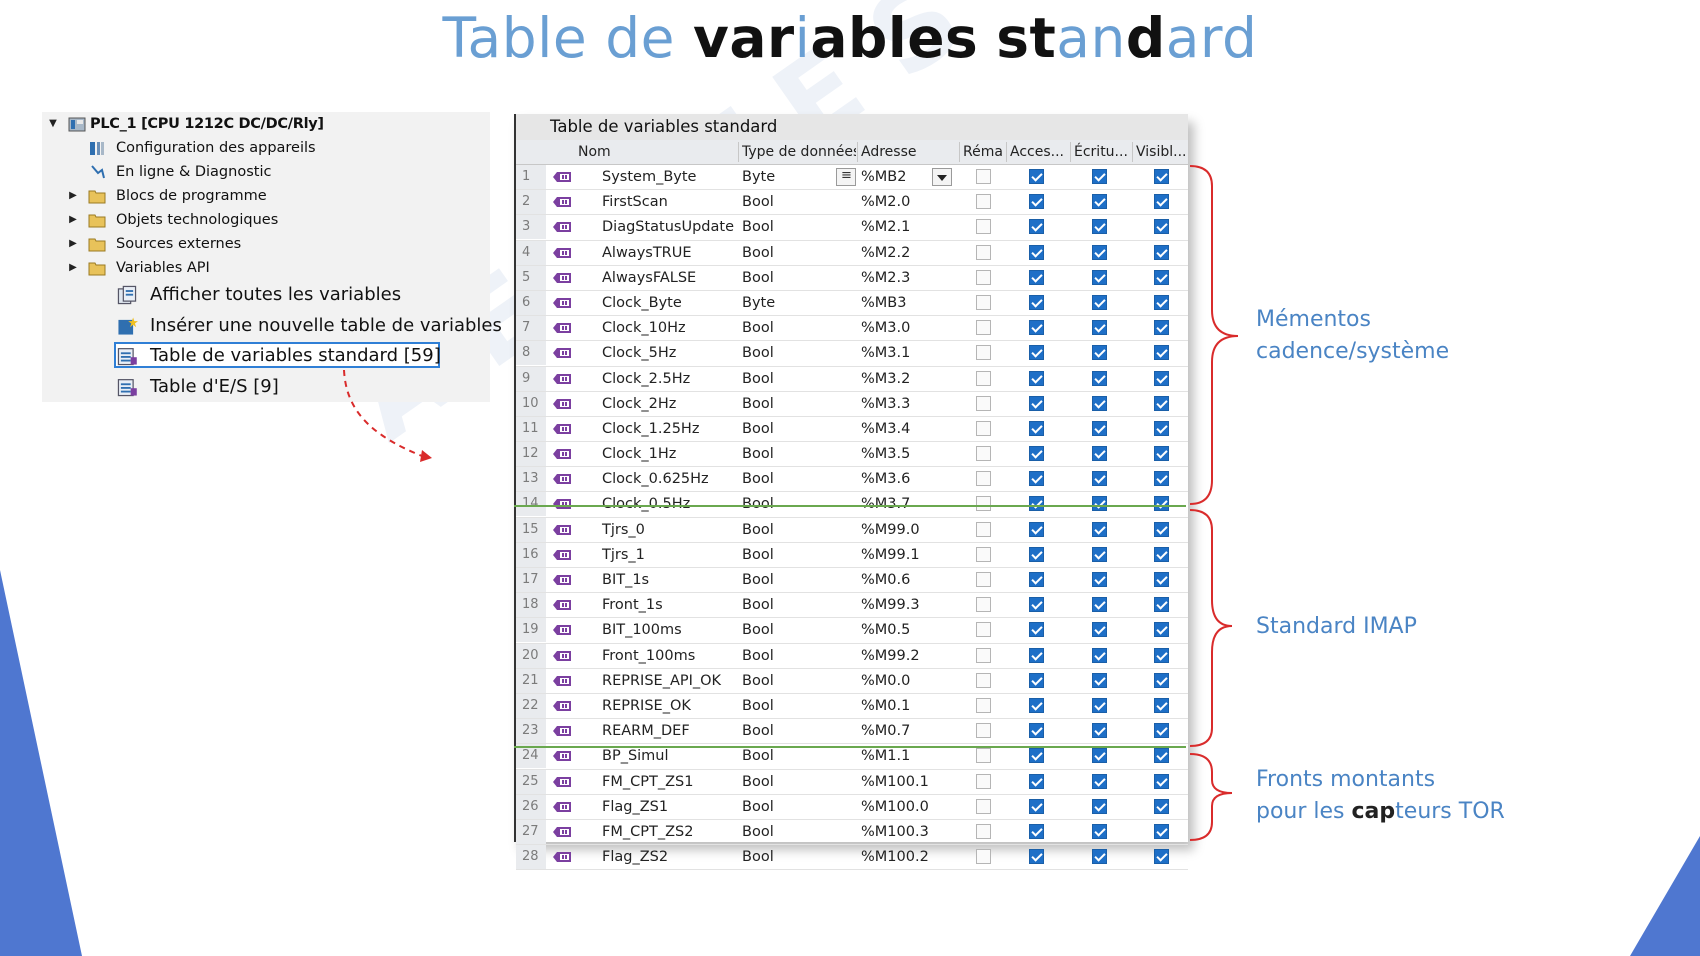  What do you see at coordinates (852, 530) in the screenshot?
I see `table-row: 15 Tjrs_0 Bool %M99.0` at bounding box center [852, 530].